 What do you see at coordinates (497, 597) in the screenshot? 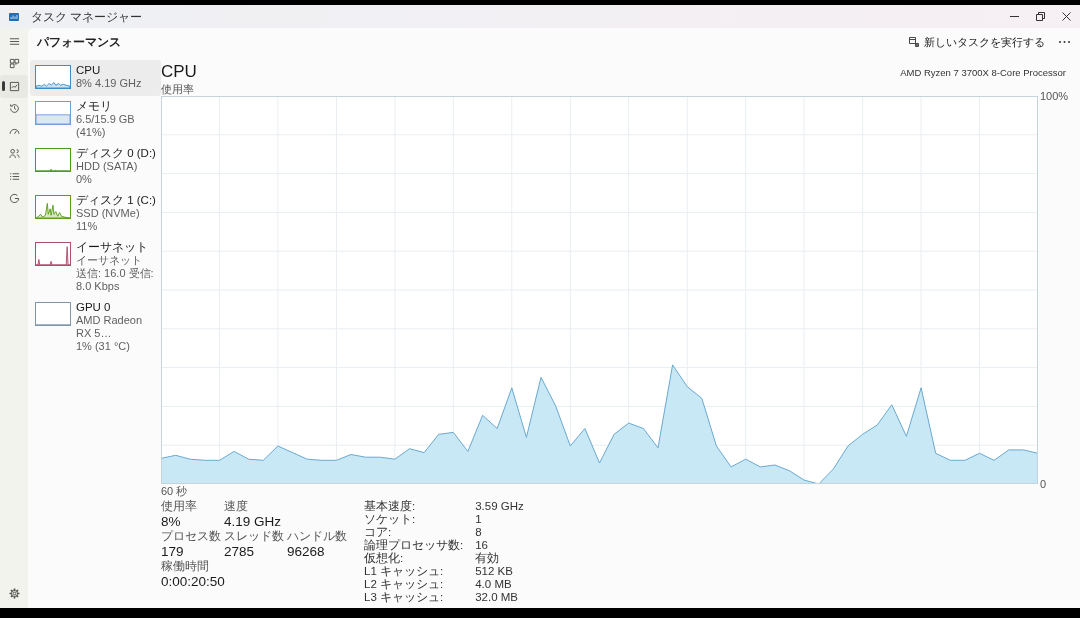
I see `detail-value: 32.0 MB` at bounding box center [497, 597].